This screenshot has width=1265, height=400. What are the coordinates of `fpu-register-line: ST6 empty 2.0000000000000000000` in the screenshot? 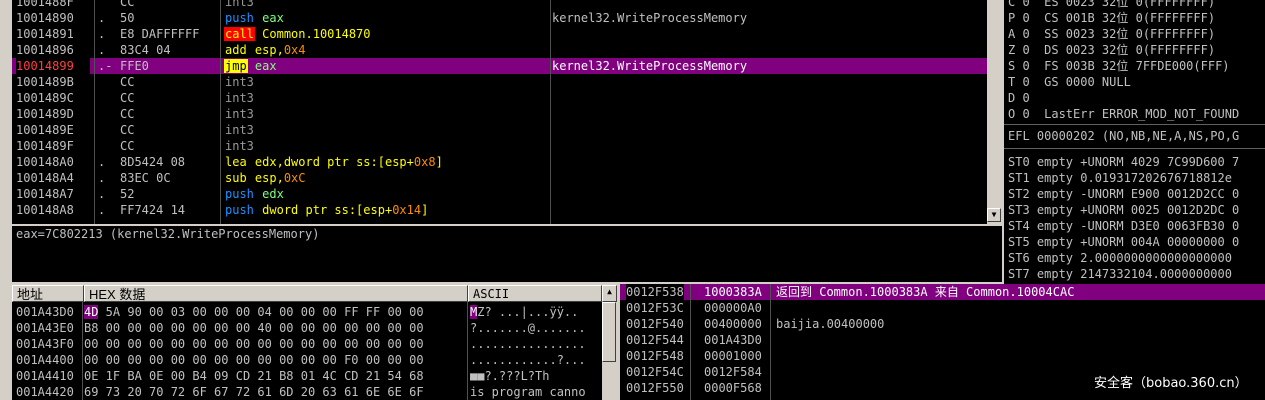 It's located at (1120, 258).